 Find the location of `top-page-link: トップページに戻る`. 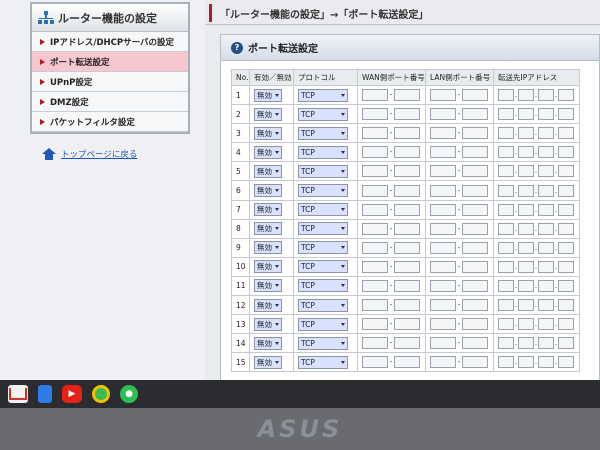

top-page-link: トップページに戻る is located at coordinates (89, 154).